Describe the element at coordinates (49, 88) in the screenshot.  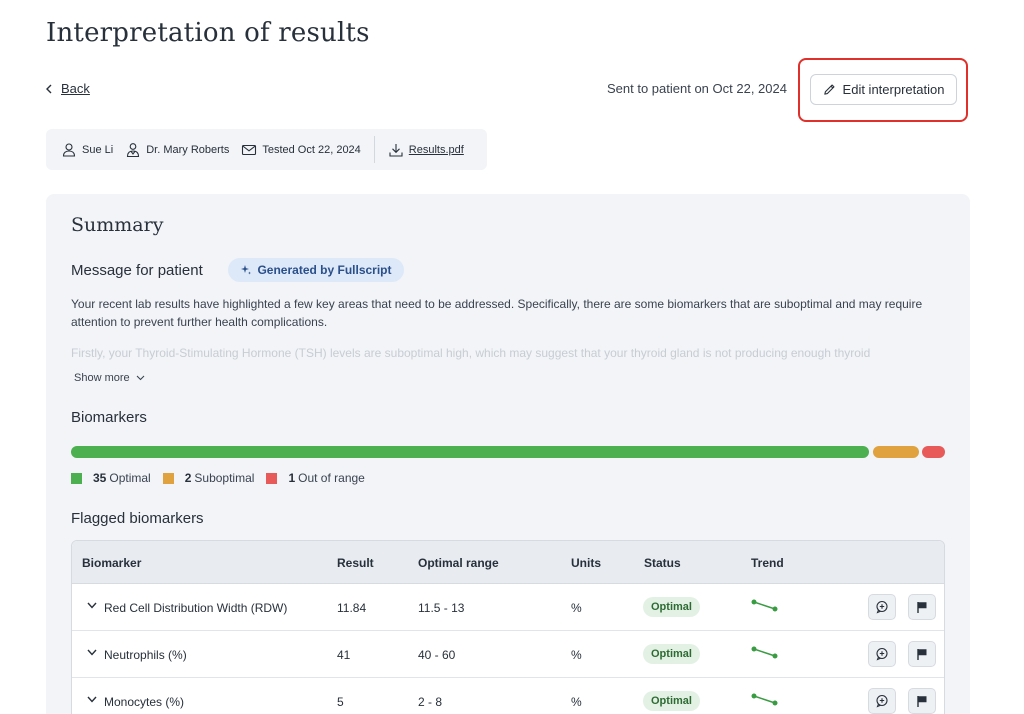
I see `chevron-left-icon` at that location.